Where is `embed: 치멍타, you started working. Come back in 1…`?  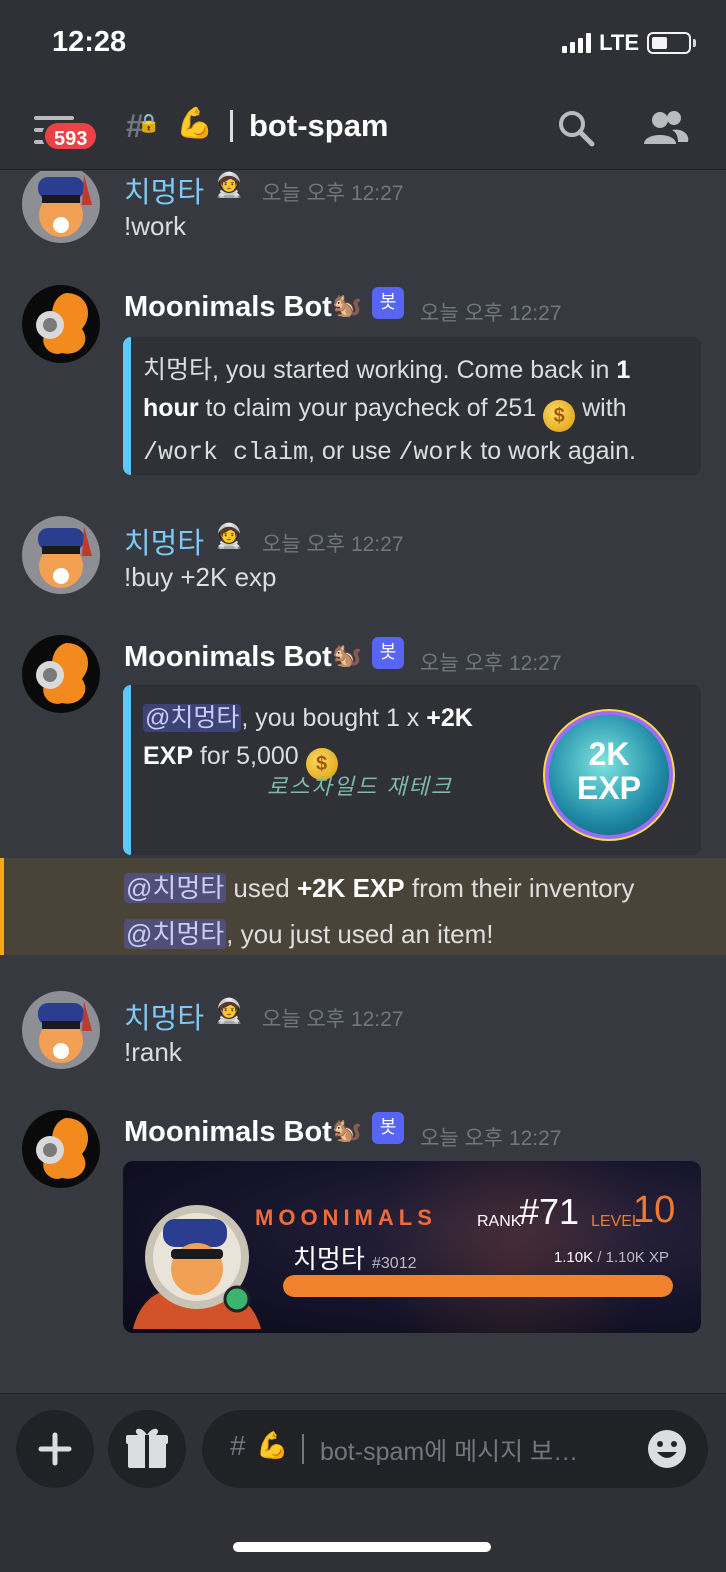 embed: 치멍타, you started working. Come back in 1… is located at coordinates (412, 406).